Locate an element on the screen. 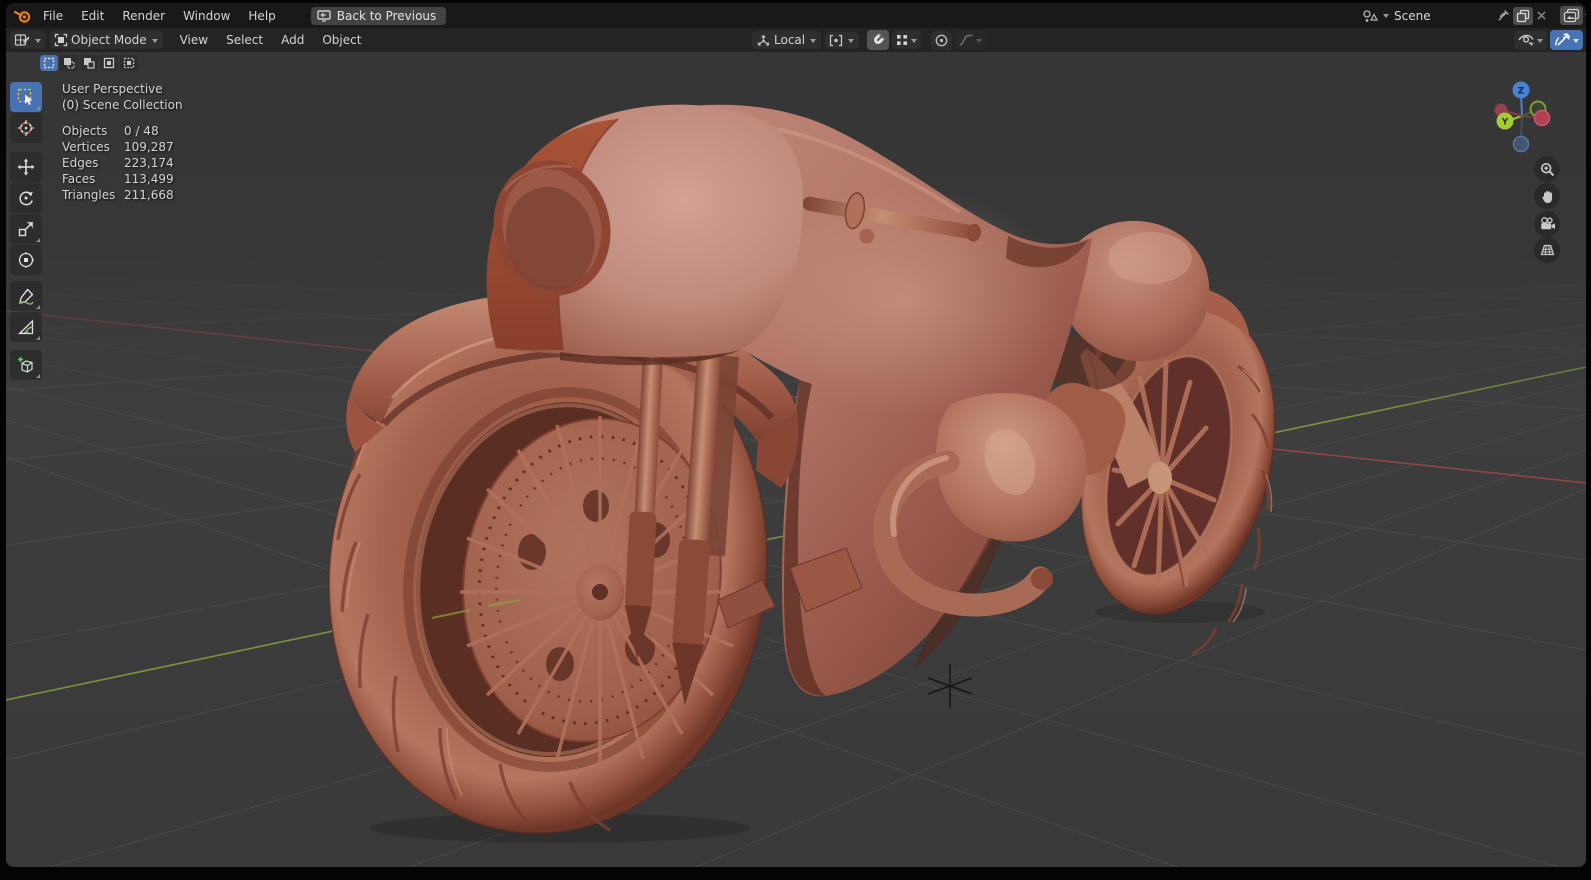 This screenshot has width=1591, height=880. back-to-previous-button: Back to Previous is located at coordinates (378, 15).